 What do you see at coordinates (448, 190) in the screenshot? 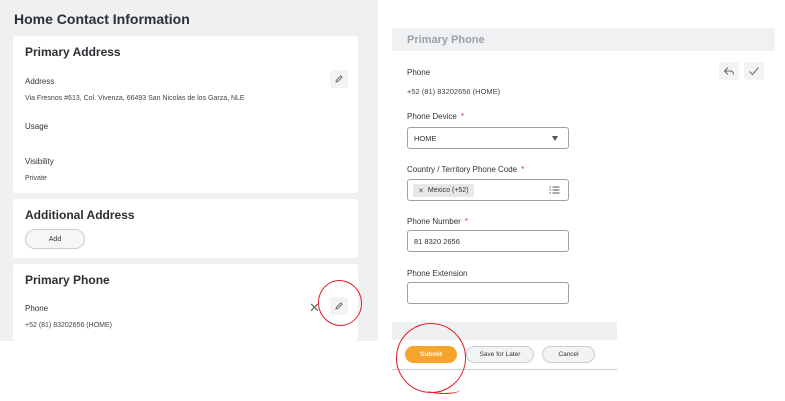
I see `country-pill-text: Mexico (+52)` at bounding box center [448, 190].